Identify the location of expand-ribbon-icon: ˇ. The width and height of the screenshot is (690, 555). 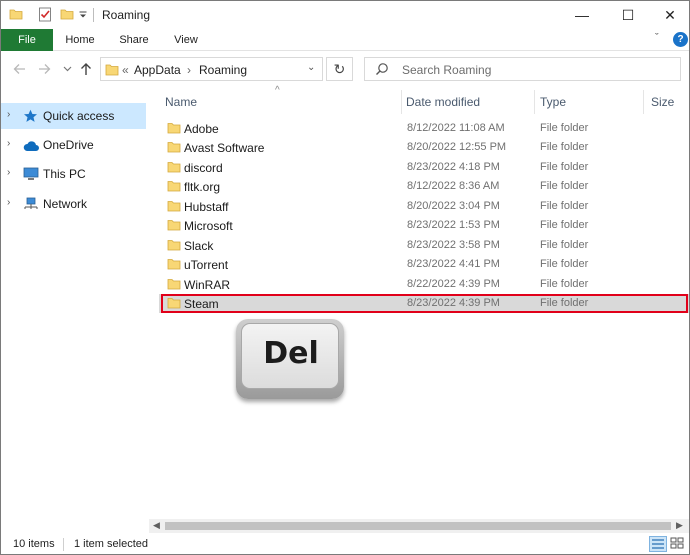
(657, 38).